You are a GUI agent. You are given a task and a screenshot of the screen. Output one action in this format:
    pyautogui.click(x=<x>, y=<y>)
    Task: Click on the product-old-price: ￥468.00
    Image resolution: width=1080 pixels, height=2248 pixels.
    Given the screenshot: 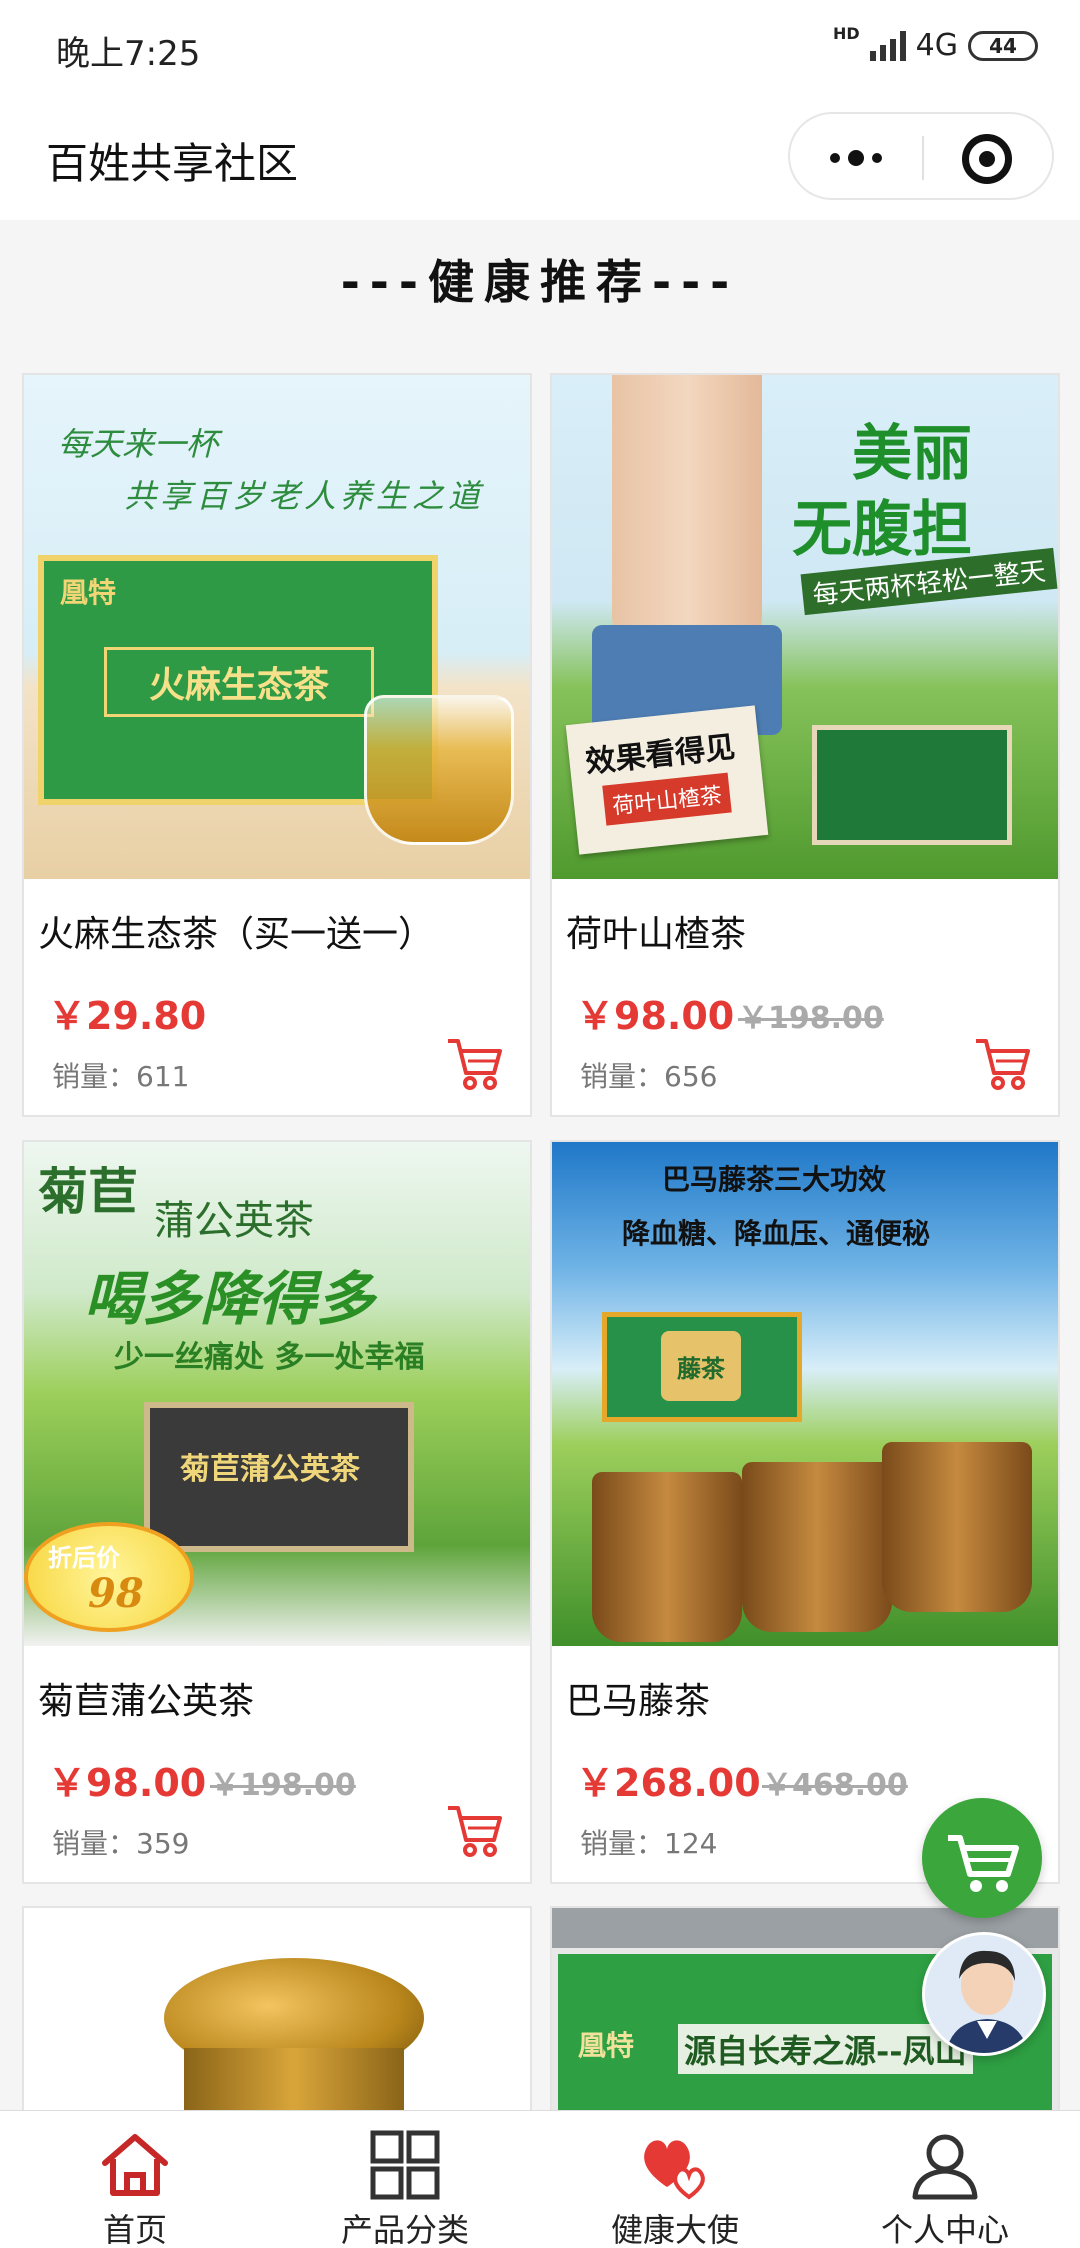 What is the action you would take?
    pyautogui.click(x=835, y=1785)
    